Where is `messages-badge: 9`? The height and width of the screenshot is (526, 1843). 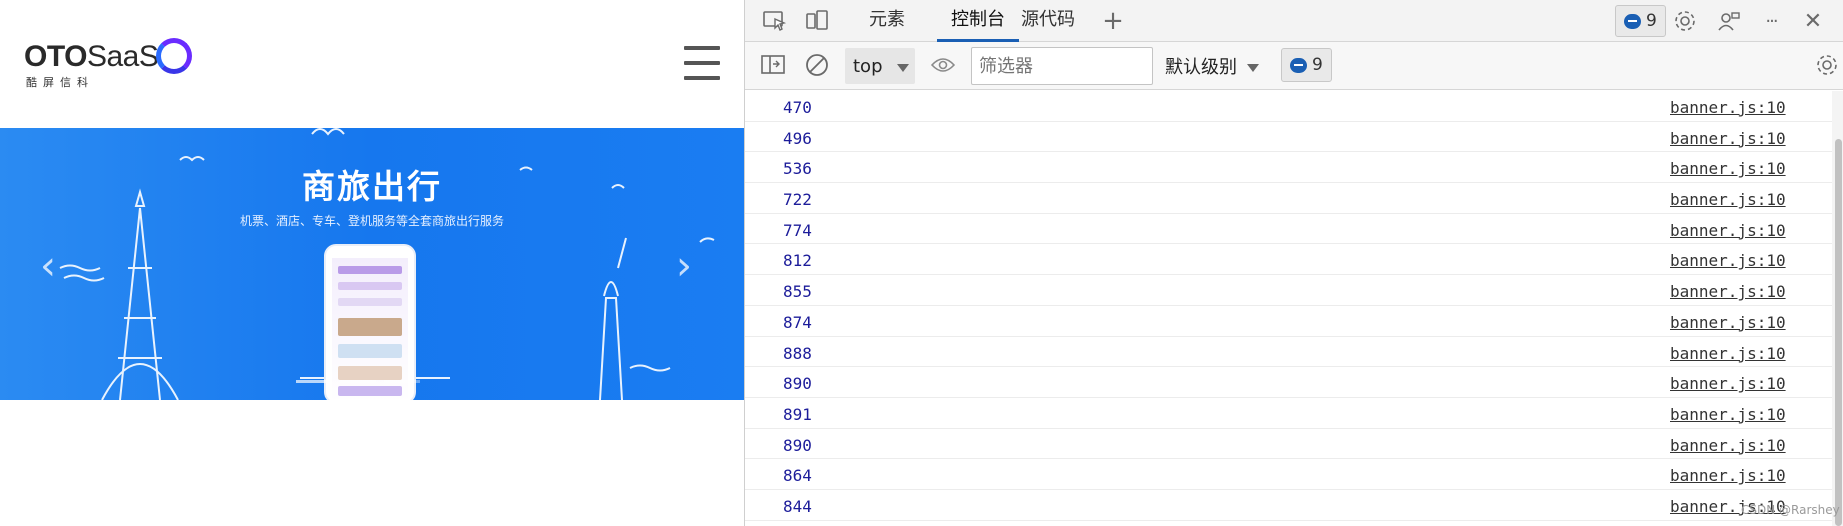 messages-badge: 9 is located at coordinates (1640, 21).